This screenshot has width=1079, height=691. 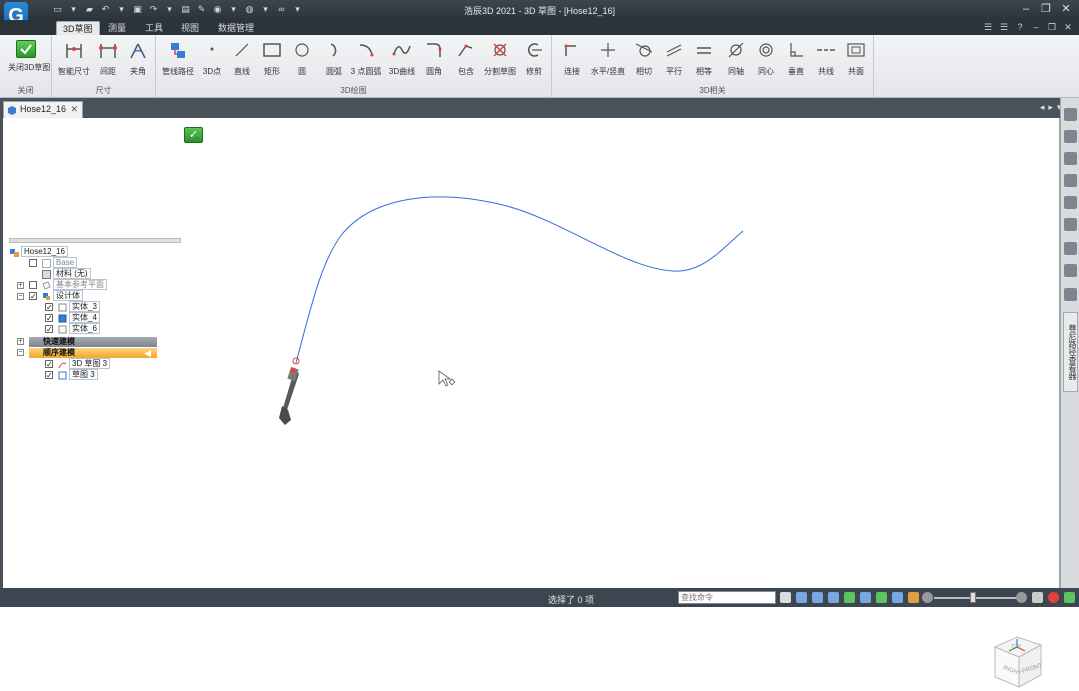 I want to click on tree-item-feature: 草图 3, so click(x=83, y=374).